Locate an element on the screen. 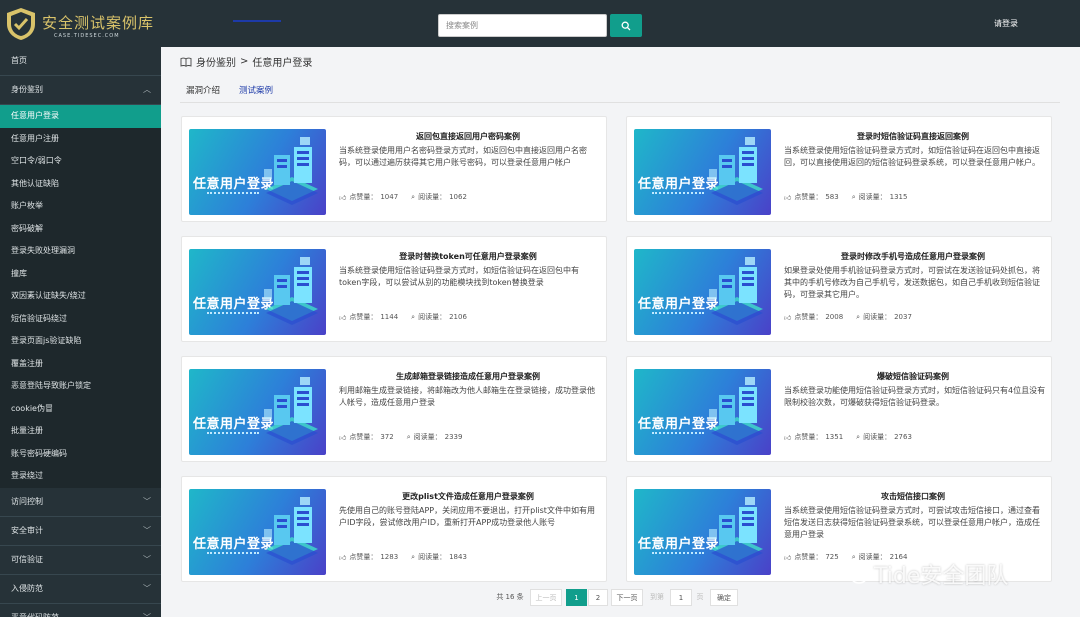 The image size is (1080, 617). sidebar-item-label: 访问控制 is located at coordinates (27, 501).